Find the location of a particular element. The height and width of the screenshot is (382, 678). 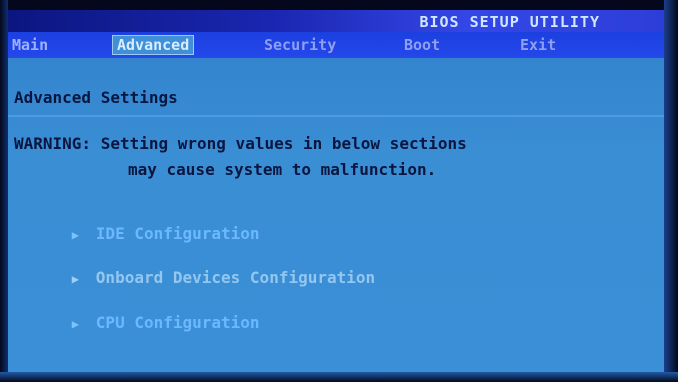

tab-exit: Exit is located at coordinates (538, 45).